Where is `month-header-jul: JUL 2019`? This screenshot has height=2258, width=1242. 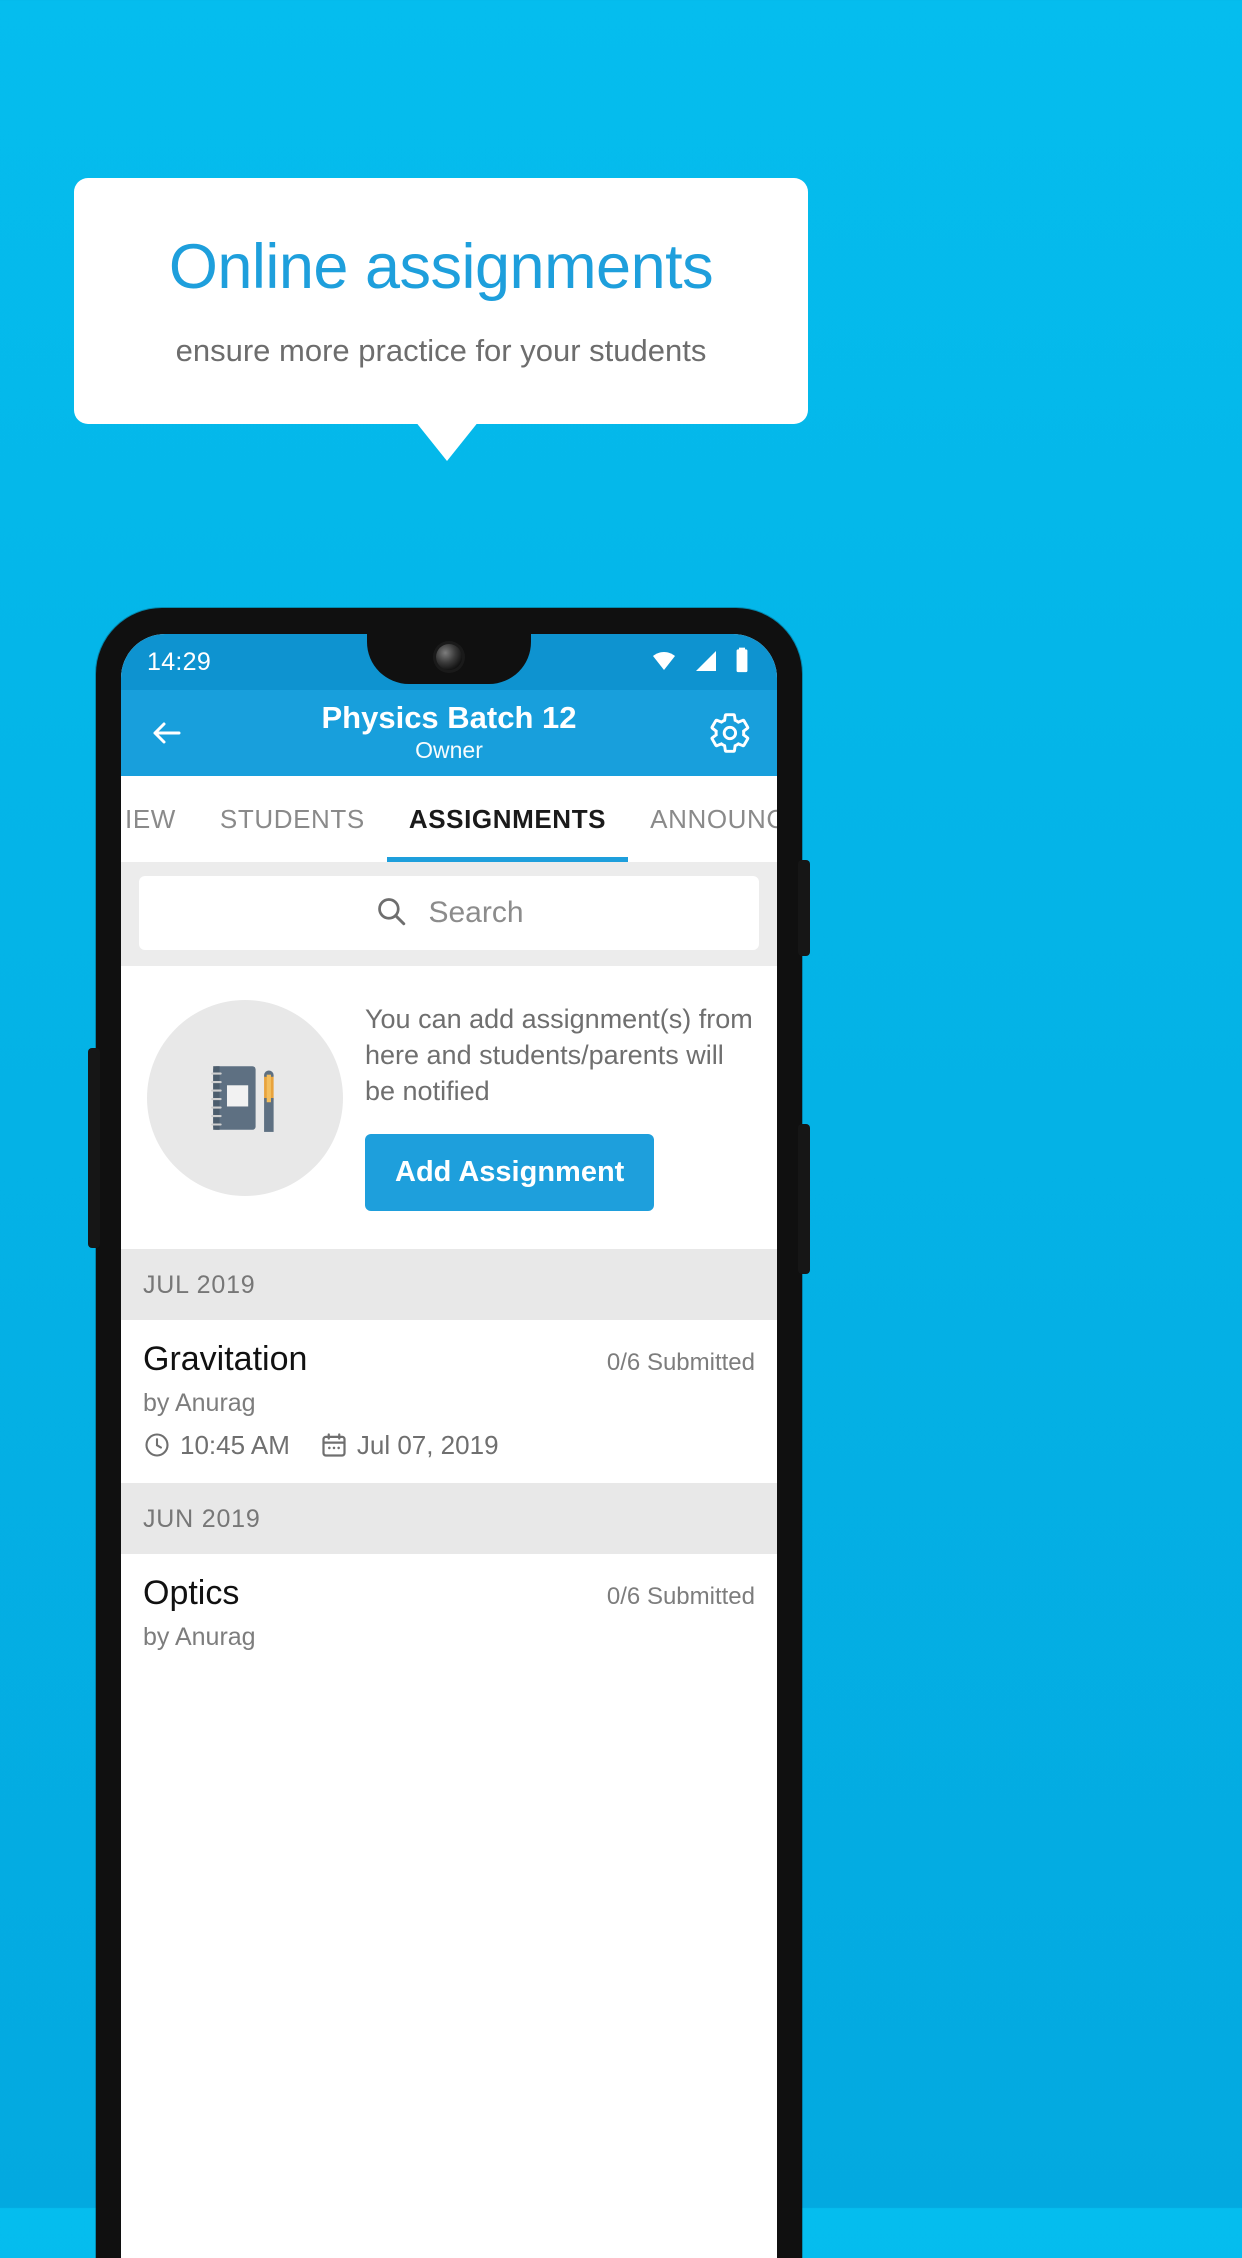
month-header-jul: JUL 2019 is located at coordinates (449, 1284).